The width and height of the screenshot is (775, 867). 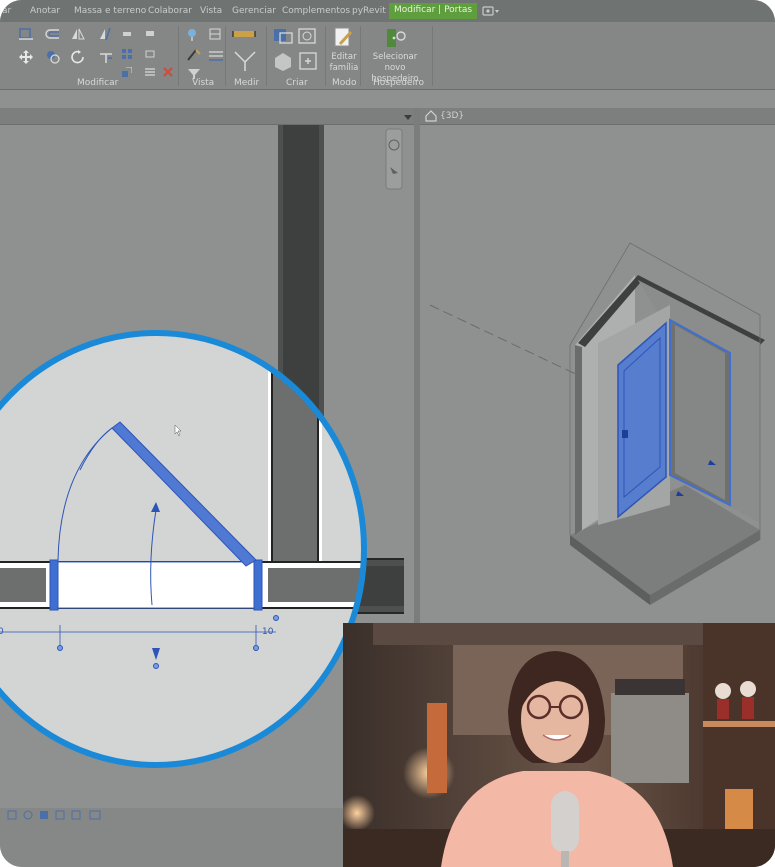 What do you see at coordinates (194, 34) in the screenshot?
I see `override-graphics-icon` at bounding box center [194, 34].